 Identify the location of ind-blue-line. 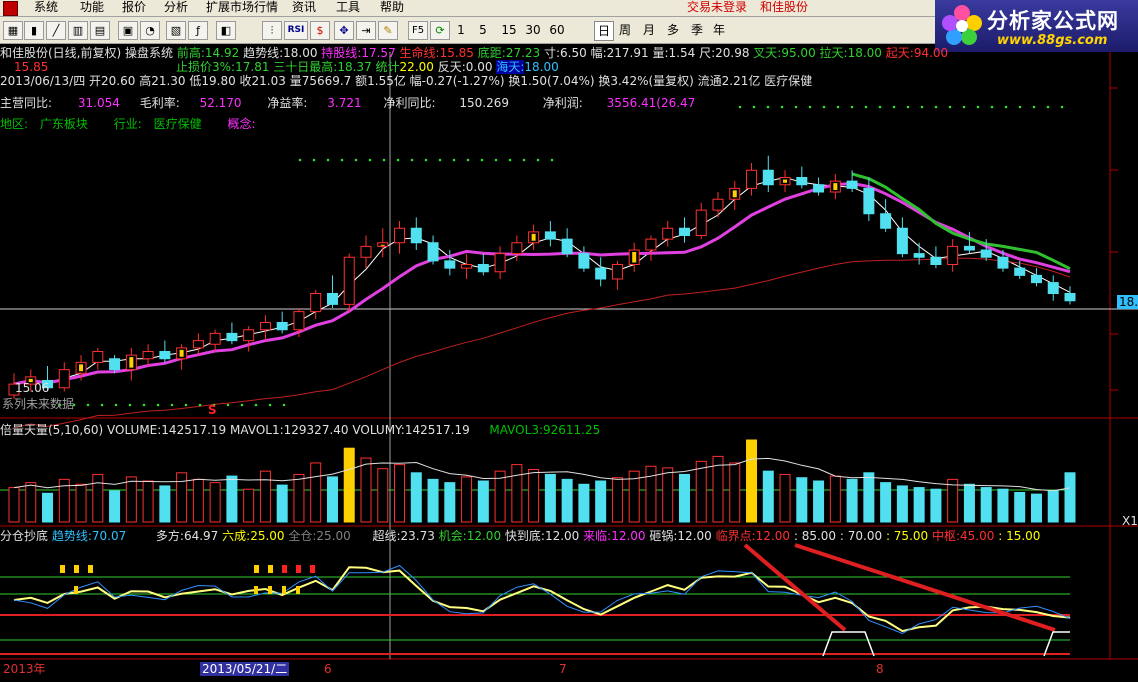
(542, 599).